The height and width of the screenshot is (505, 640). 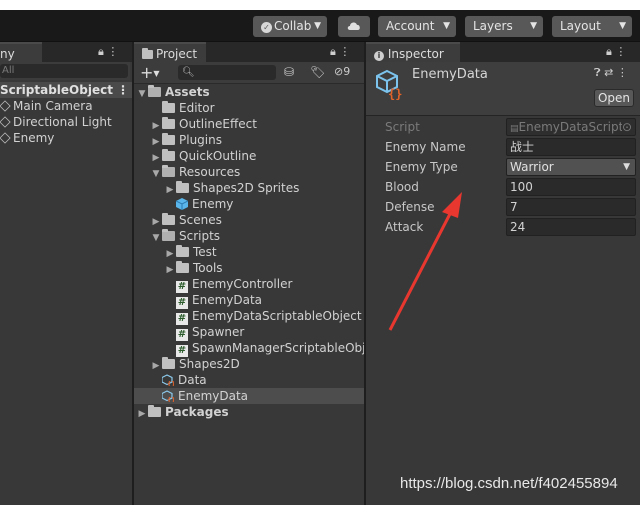 What do you see at coordinates (509, 483) in the screenshot?
I see `watermark-text: https://blog.csdn.net/f402455894` at bounding box center [509, 483].